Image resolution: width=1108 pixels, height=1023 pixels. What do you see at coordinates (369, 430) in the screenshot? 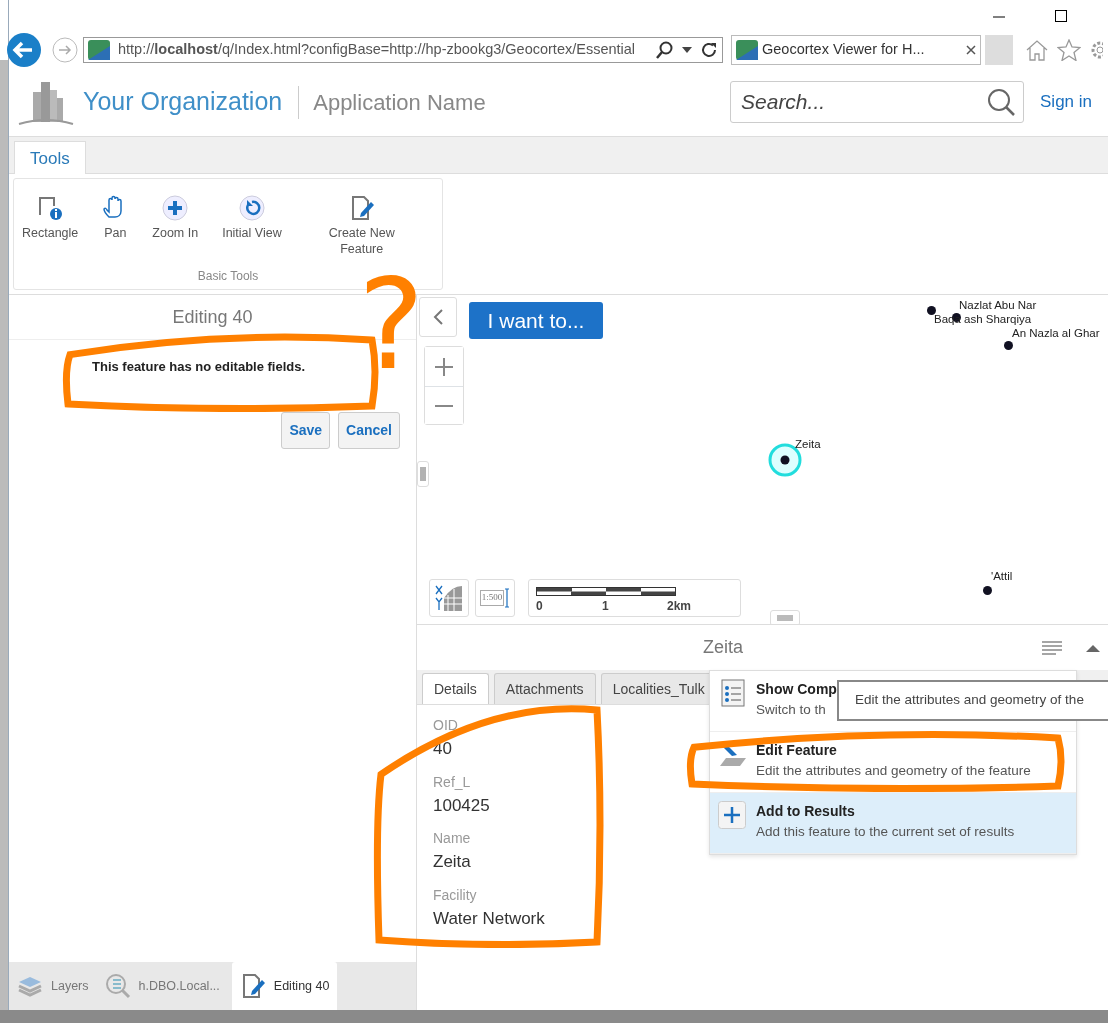
I see `cancel-button: Cancel` at bounding box center [369, 430].